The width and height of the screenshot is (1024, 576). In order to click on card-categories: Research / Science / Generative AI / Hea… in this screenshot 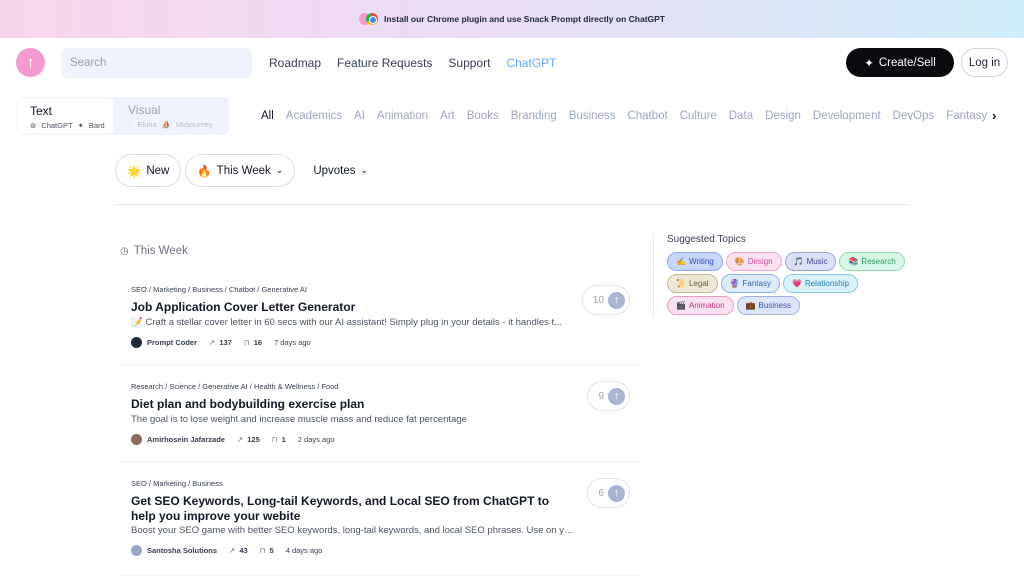, I will do `click(235, 386)`.